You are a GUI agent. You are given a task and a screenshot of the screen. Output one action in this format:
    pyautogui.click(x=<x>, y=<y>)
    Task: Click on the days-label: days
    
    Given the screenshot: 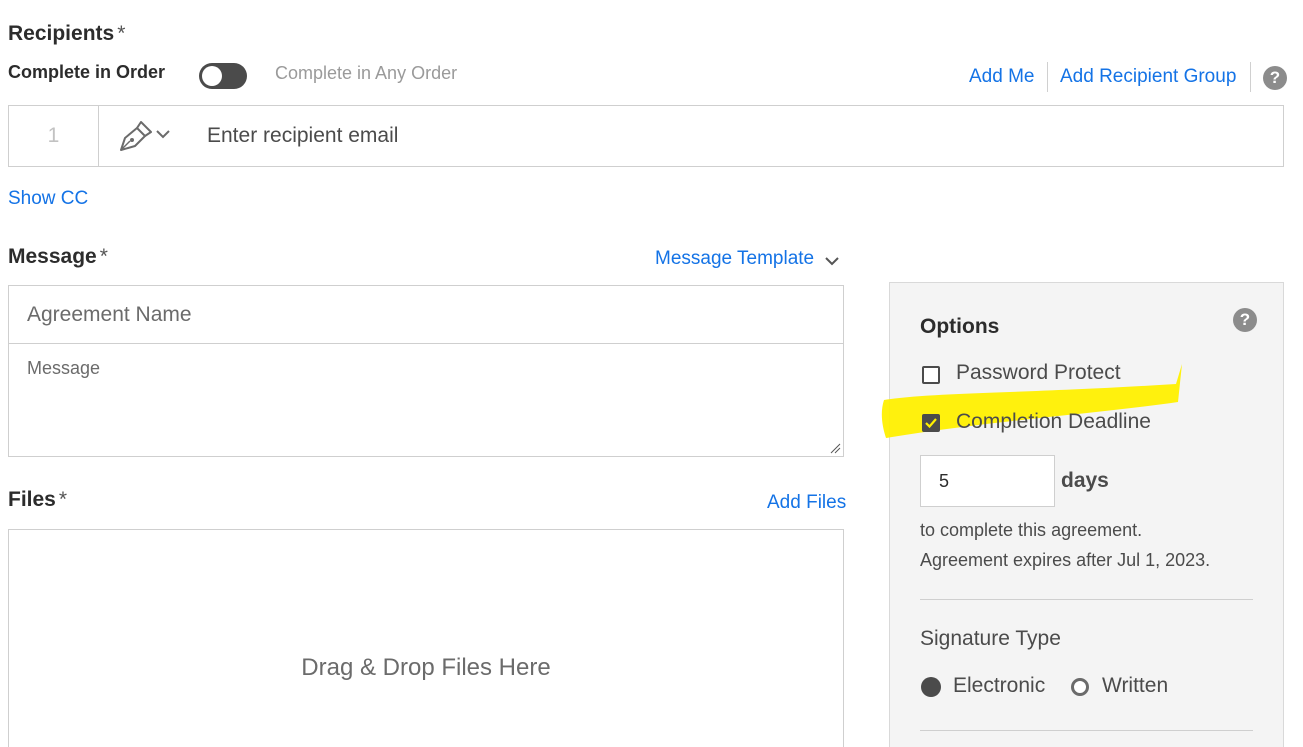 What is the action you would take?
    pyautogui.click(x=1085, y=480)
    